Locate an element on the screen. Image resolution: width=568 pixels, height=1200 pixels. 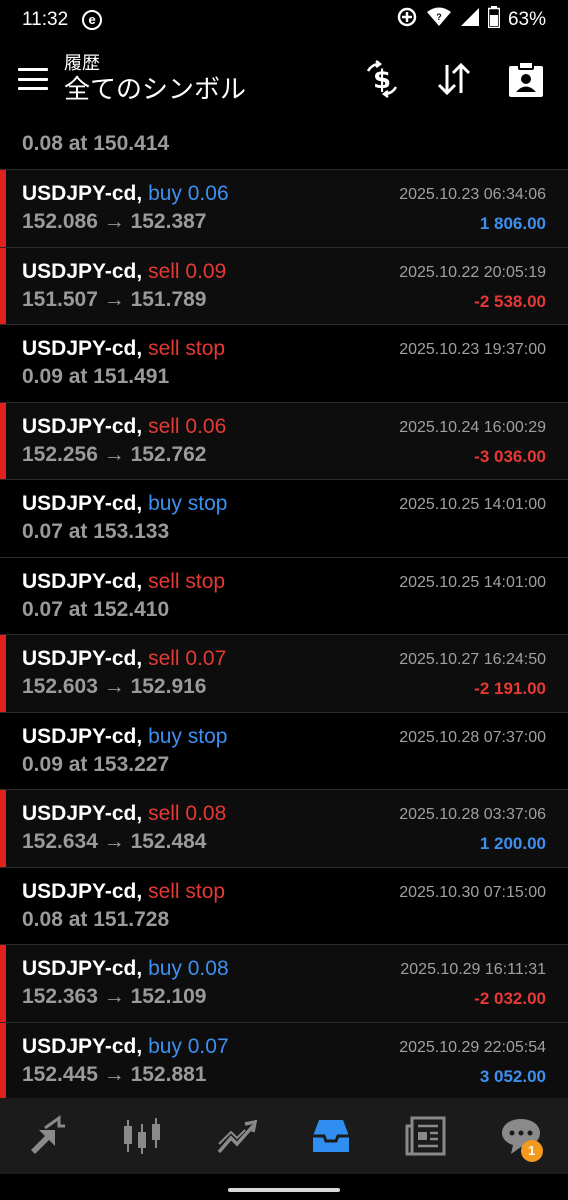
symbol-filter-title: 全てのシンボル is located at coordinates (155, 90).